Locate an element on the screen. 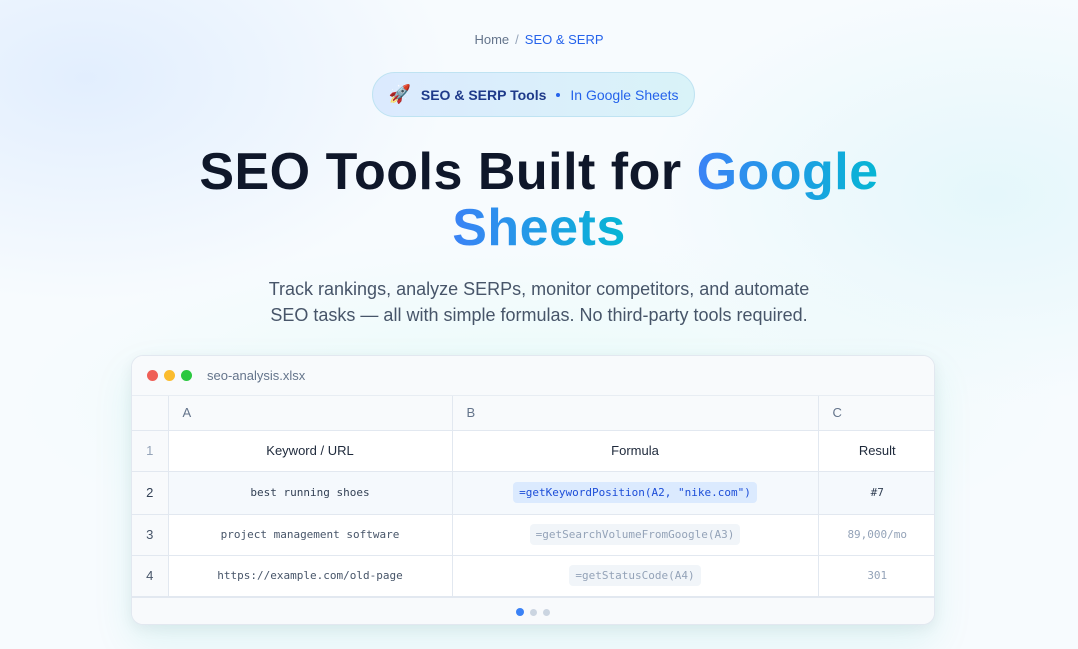 The image size is (1078, 649). formula-cell: =getSearchVolumeFromGoogle(A3) is located at coordinates (635, 535).